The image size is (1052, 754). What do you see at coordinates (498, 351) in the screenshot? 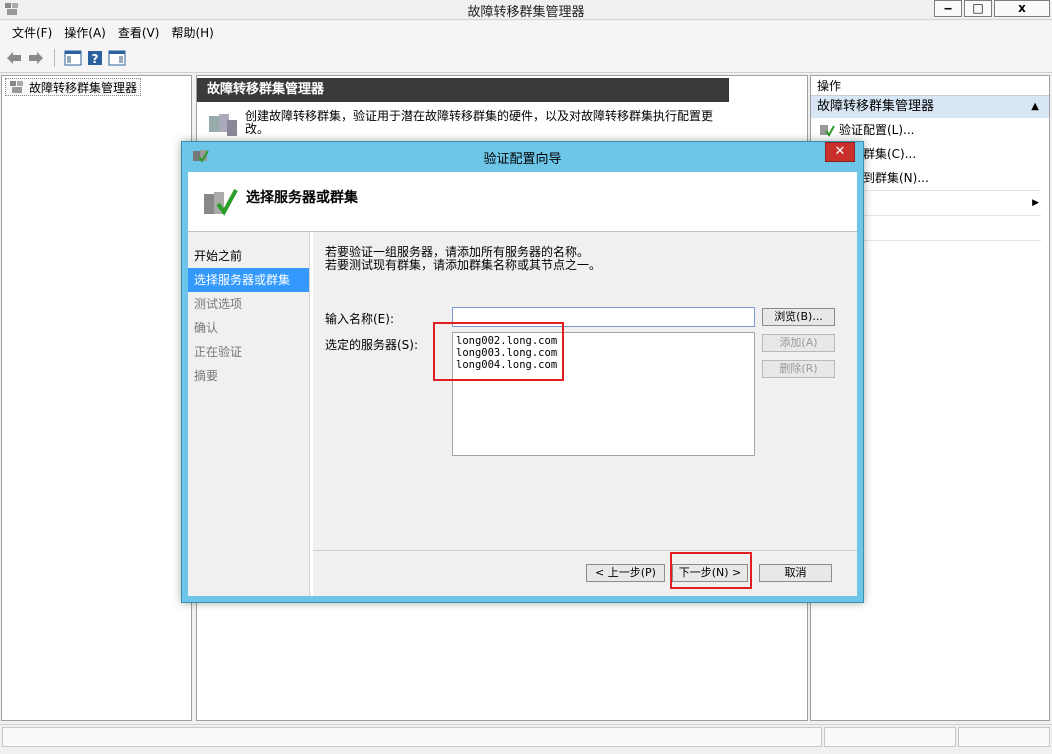
I see `servers-highlight-box` at bounding box center [498, 351].